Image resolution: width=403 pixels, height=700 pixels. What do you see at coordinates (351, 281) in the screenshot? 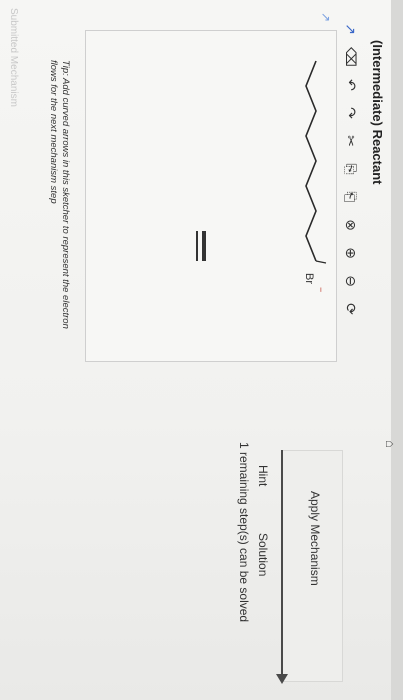
I see `zoom-out-icon: ⊖` at bounding box center [351, 281].